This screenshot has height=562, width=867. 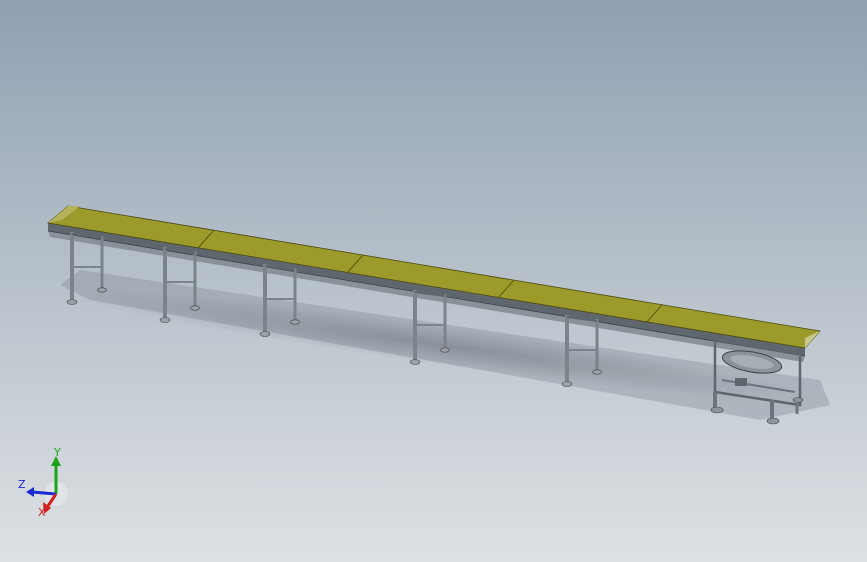 What do you see at coordinates (44, 493) in the screenshot?
I see `z-axis-arrow` at bounding box center [44, 493].